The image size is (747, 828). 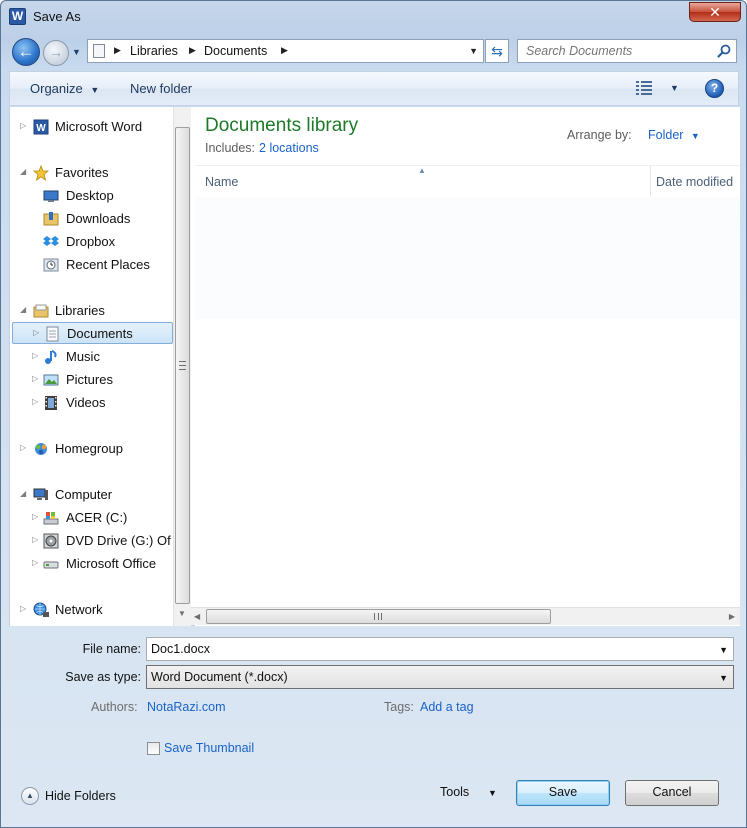 What do you see at coordinates (161, 88) in the screenshot?
I see `new-folder-button: New folder` at bounding box center [161, 88].